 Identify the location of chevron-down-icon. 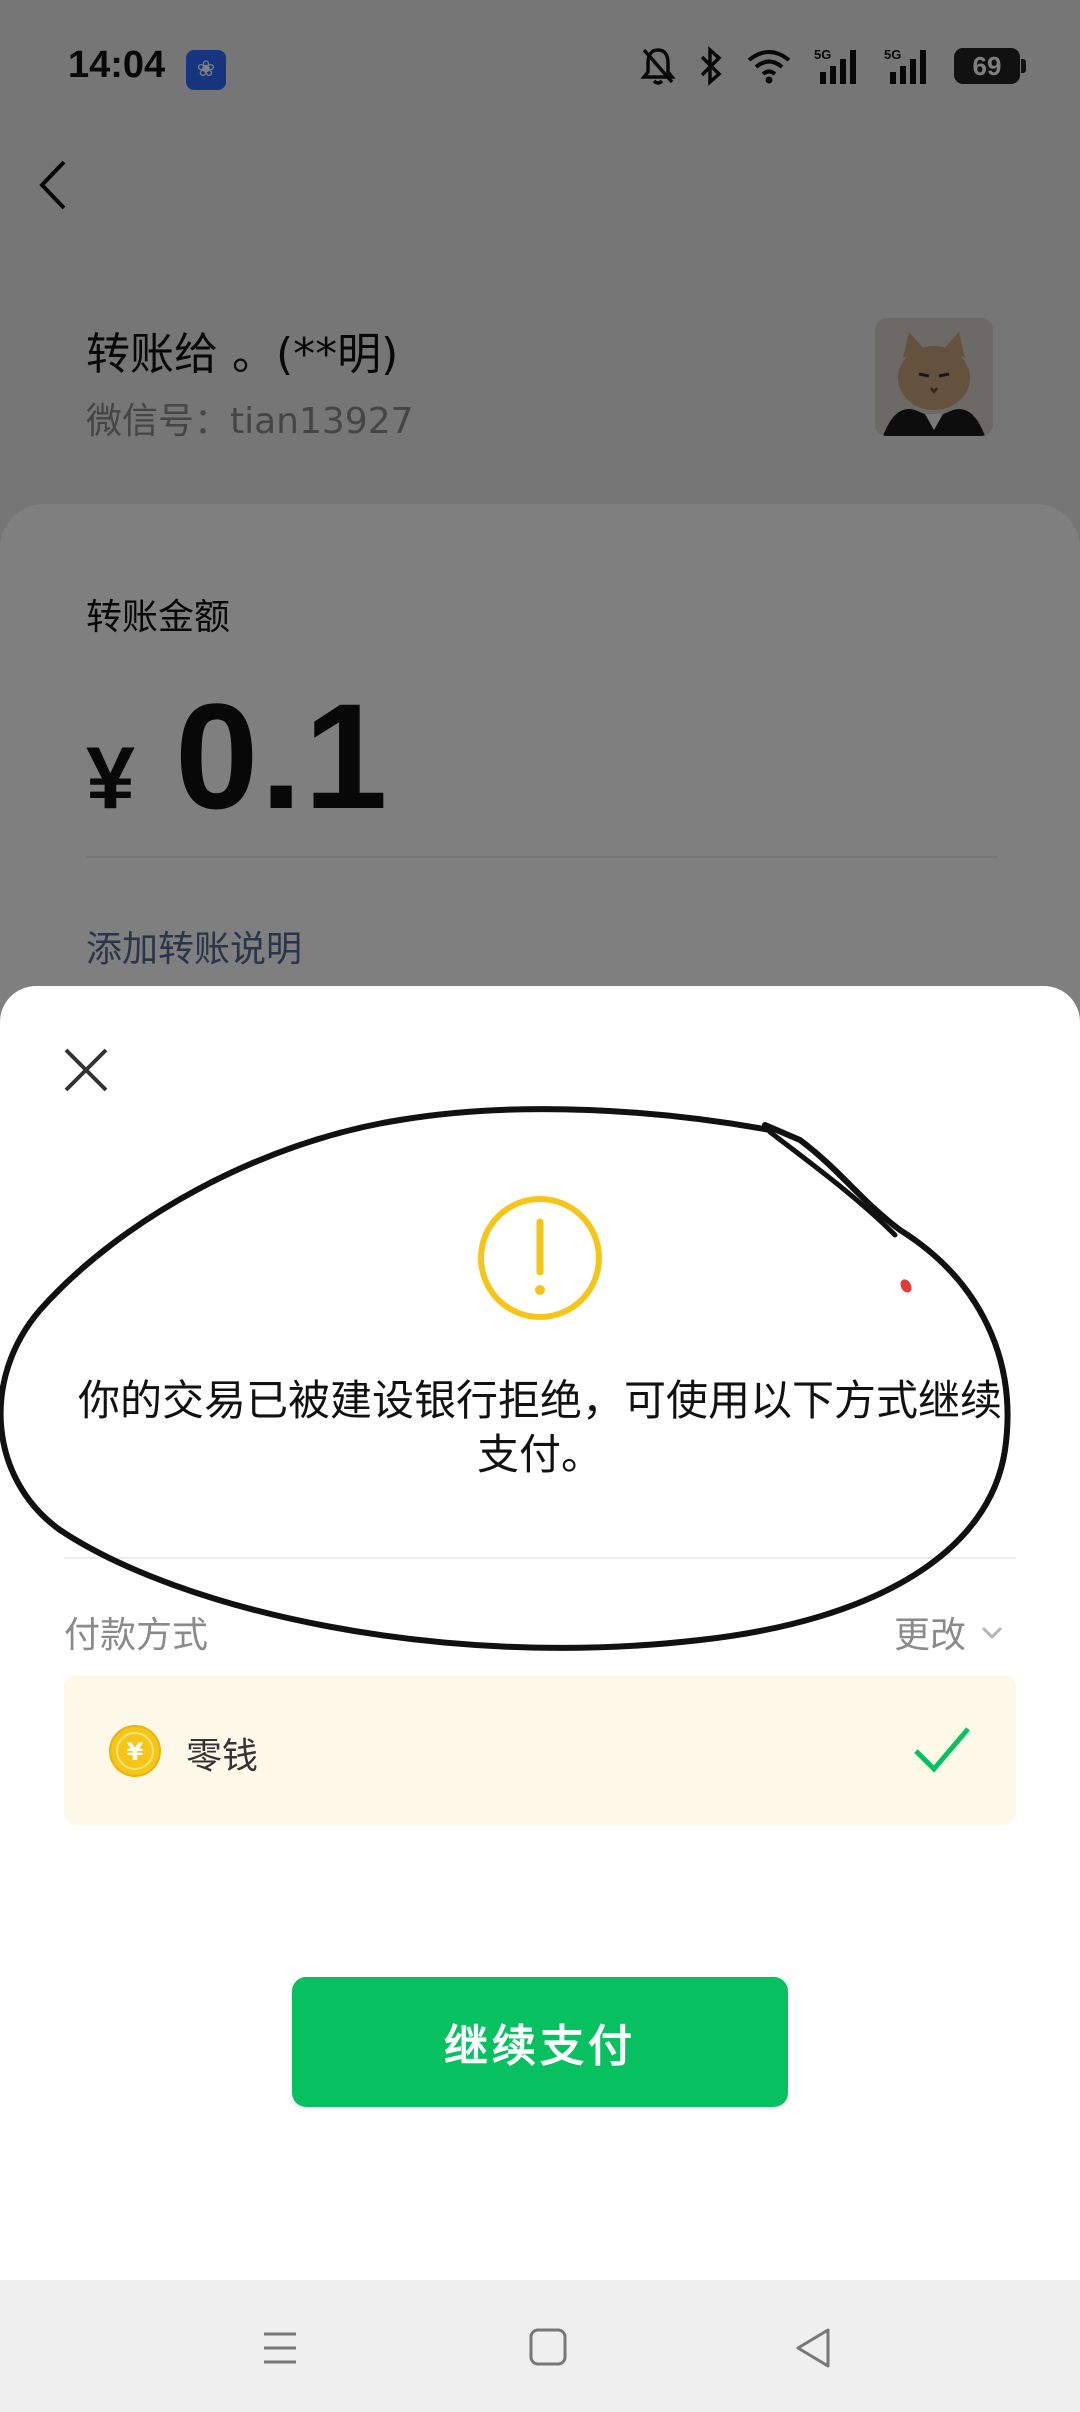
(992, 1633).